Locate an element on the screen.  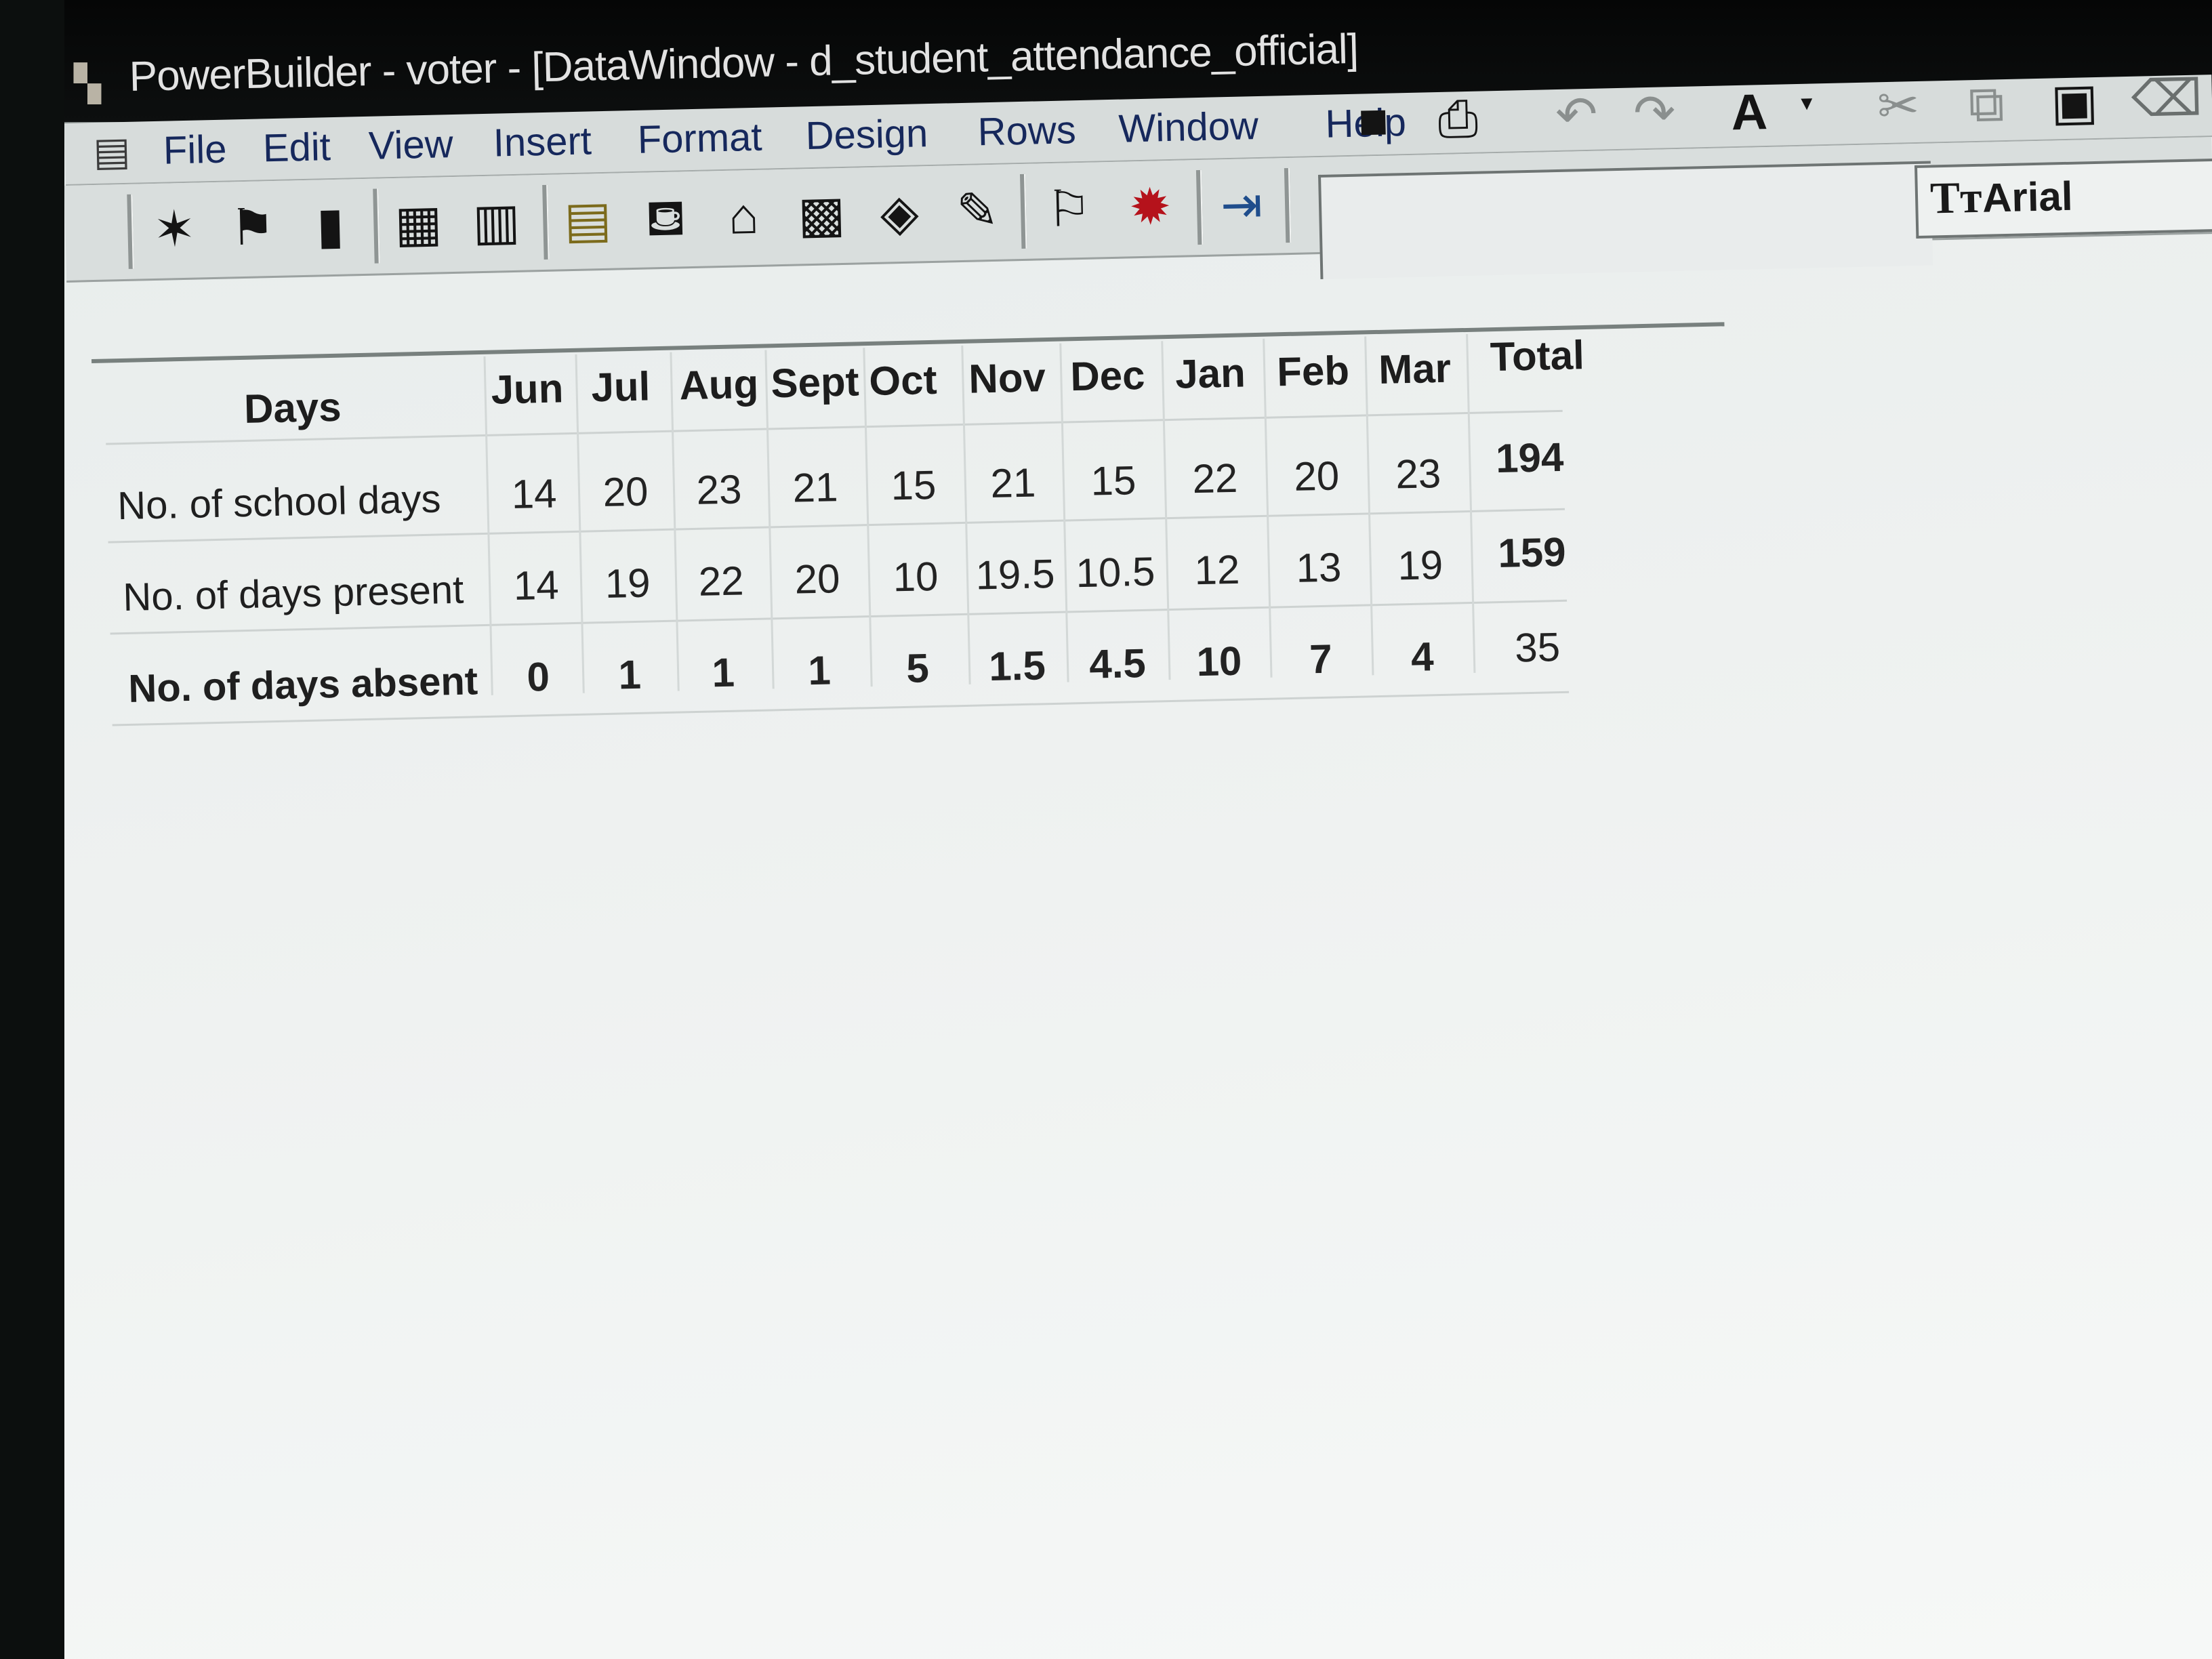
cell-value: 1.5 is located at coordinates (1017, 667).